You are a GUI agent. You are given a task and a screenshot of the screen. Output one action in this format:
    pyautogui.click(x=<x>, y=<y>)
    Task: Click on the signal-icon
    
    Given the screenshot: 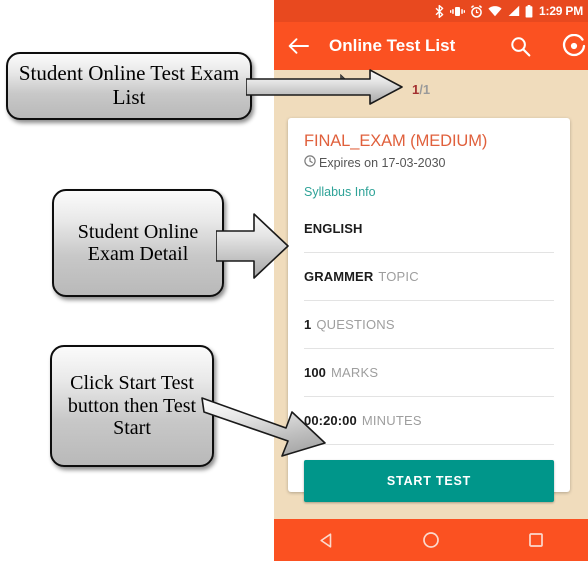 What is the action you would take?
    pyautogui.click(x=513, y=11)
    